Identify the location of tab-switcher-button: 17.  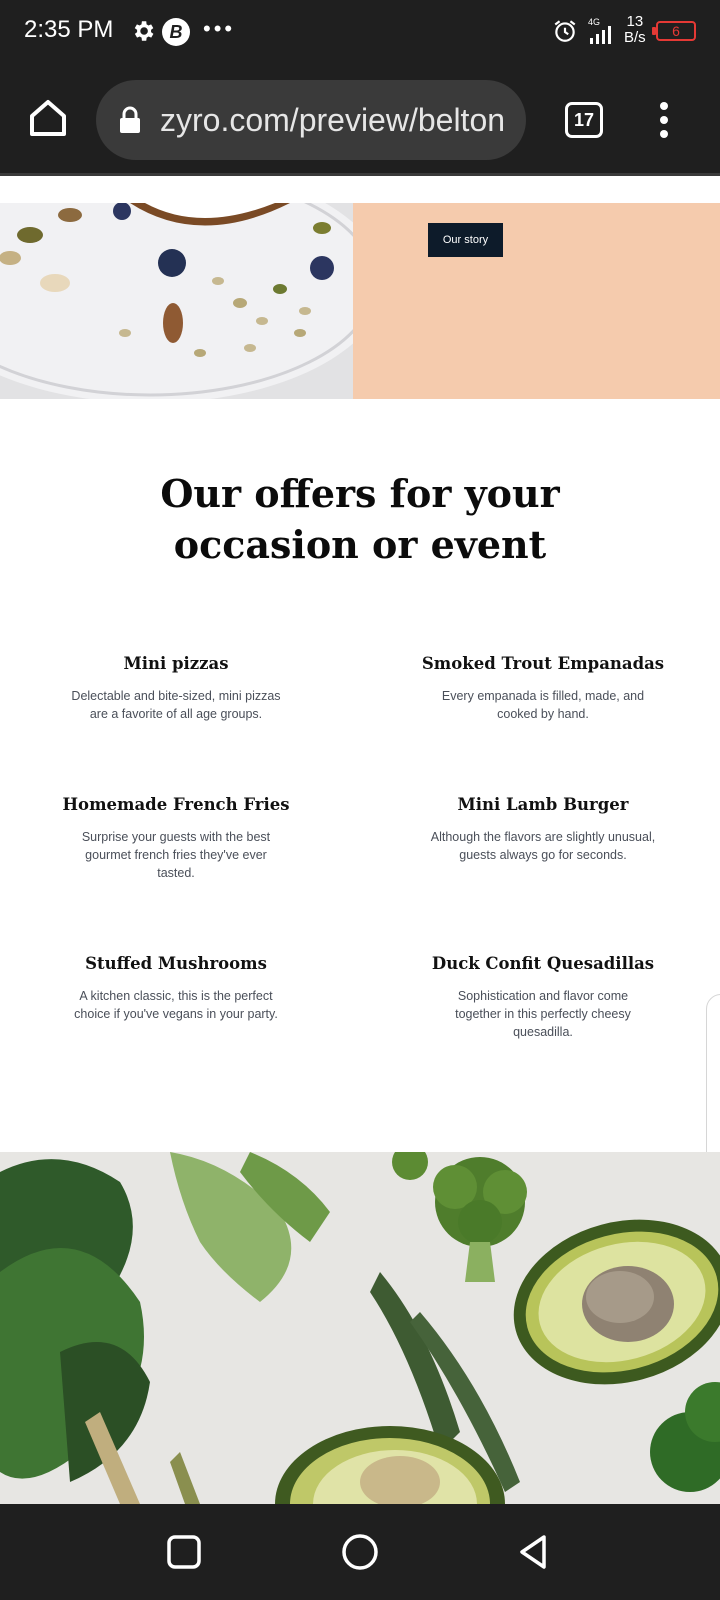
(584, 120).